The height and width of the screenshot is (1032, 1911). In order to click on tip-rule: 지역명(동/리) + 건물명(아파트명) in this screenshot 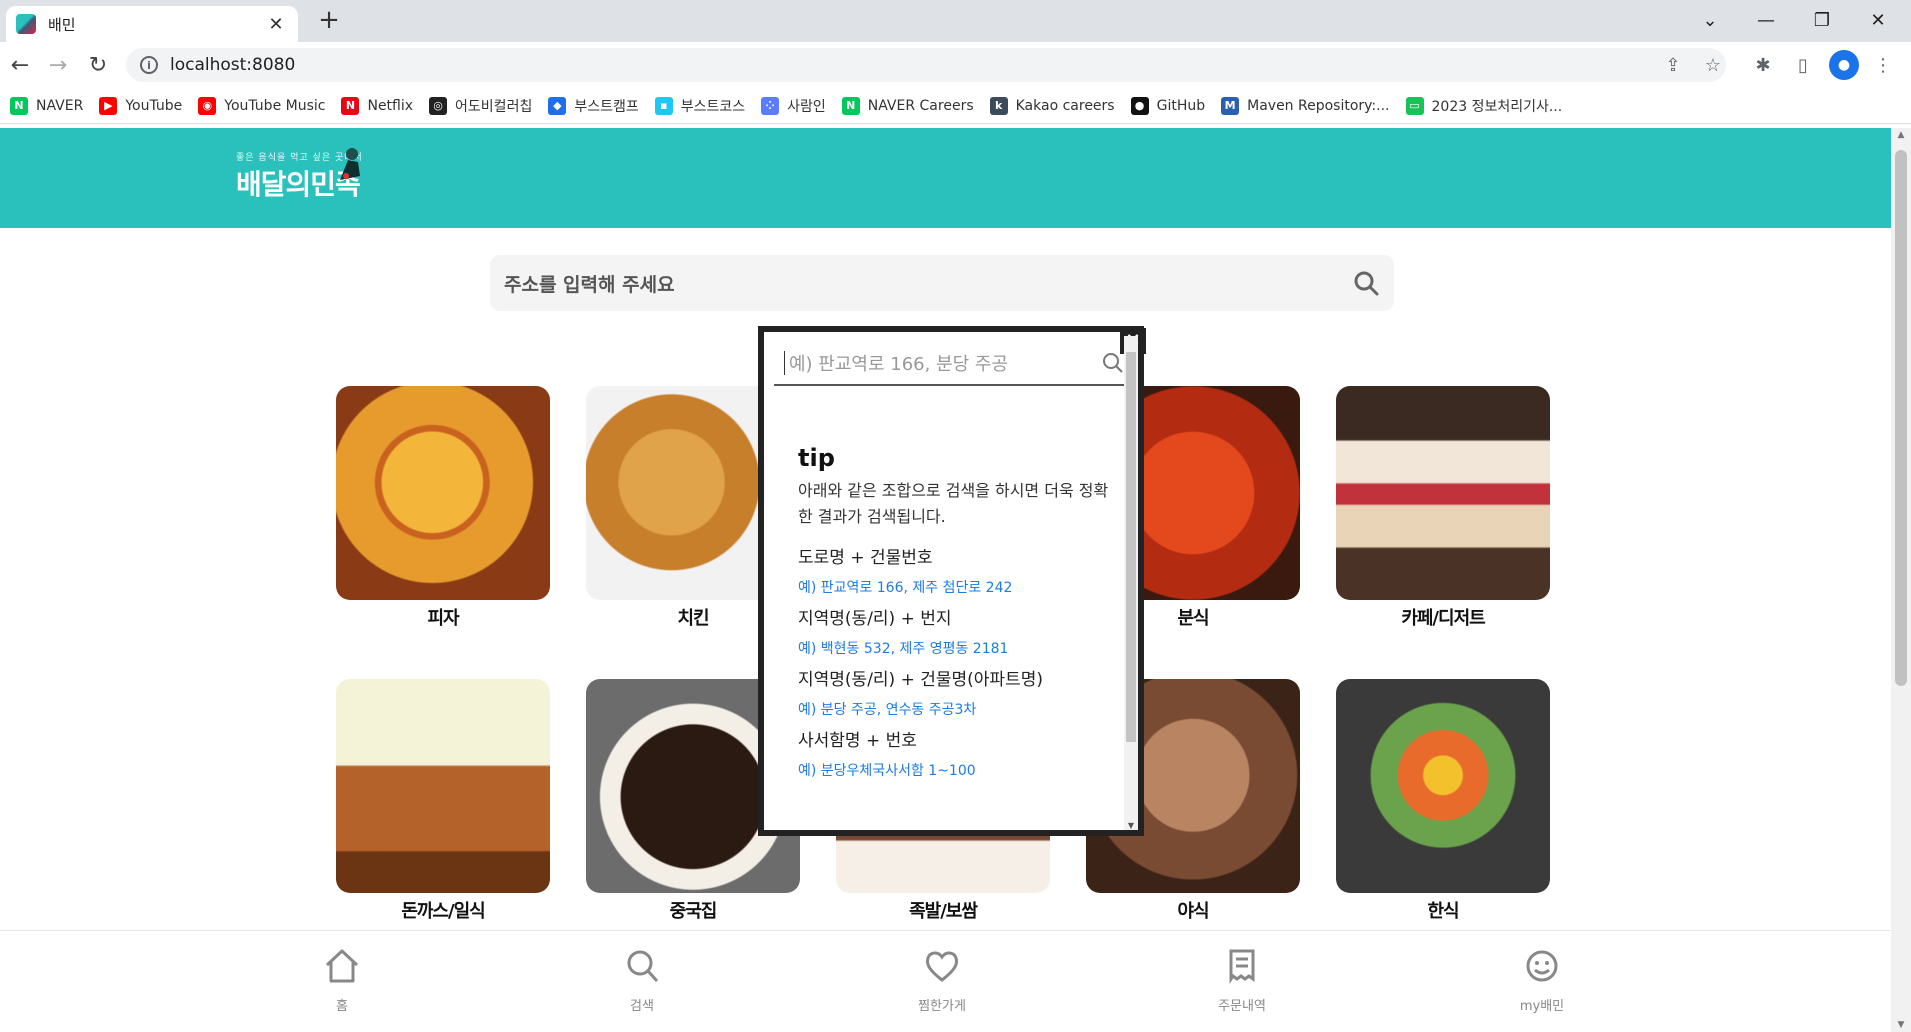, I will do `click(920, 680)`.